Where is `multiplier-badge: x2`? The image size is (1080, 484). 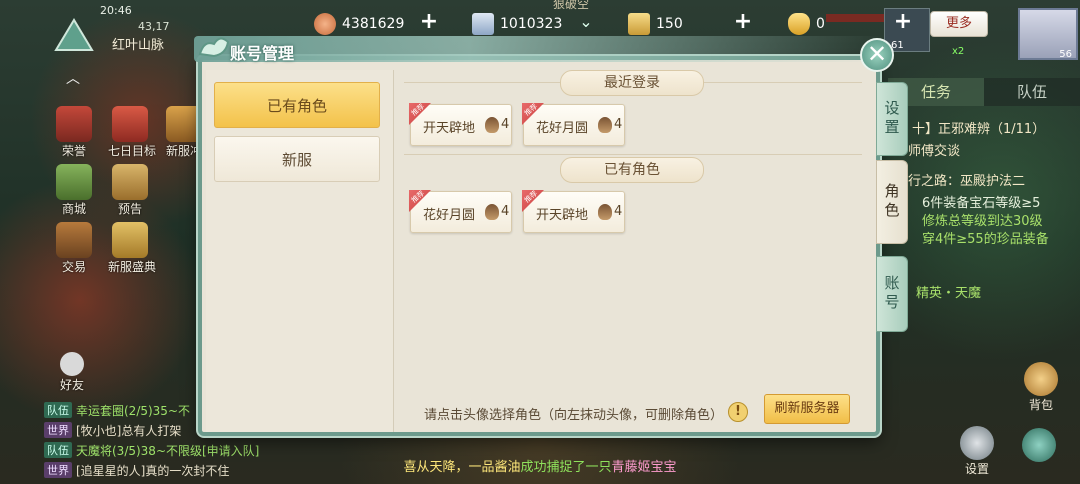 multiplier-badge: x2 is located at coordinates (958, 51).